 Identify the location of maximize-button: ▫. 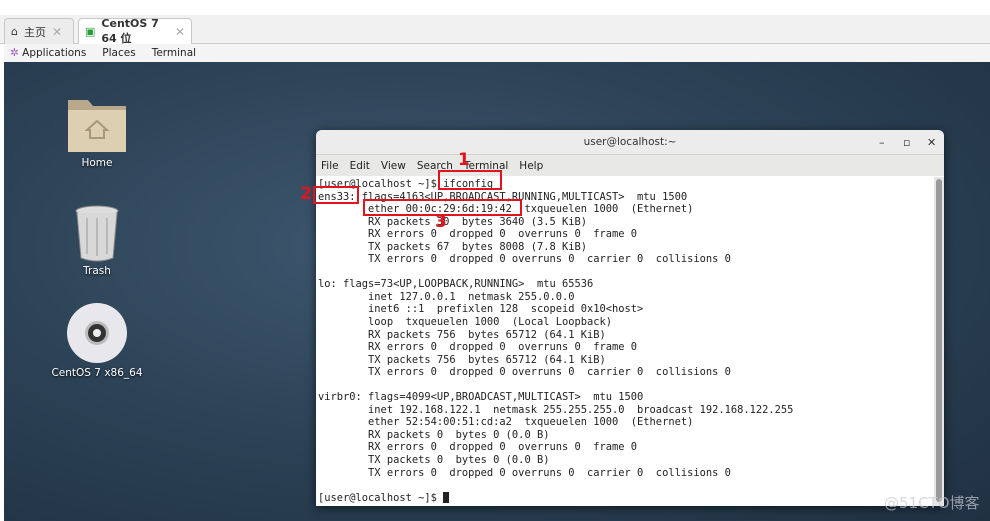
(906, 142).